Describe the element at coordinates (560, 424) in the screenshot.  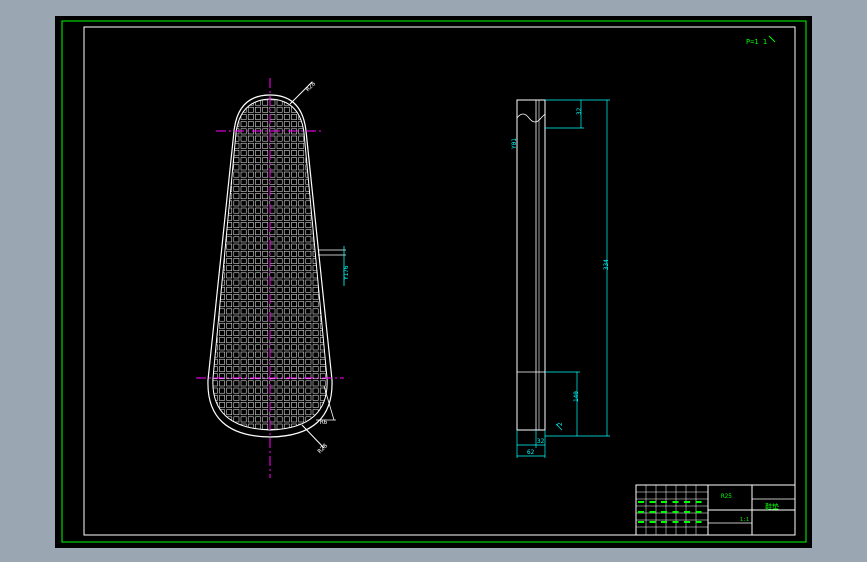
I see `dim-2-label: 2` at that location.